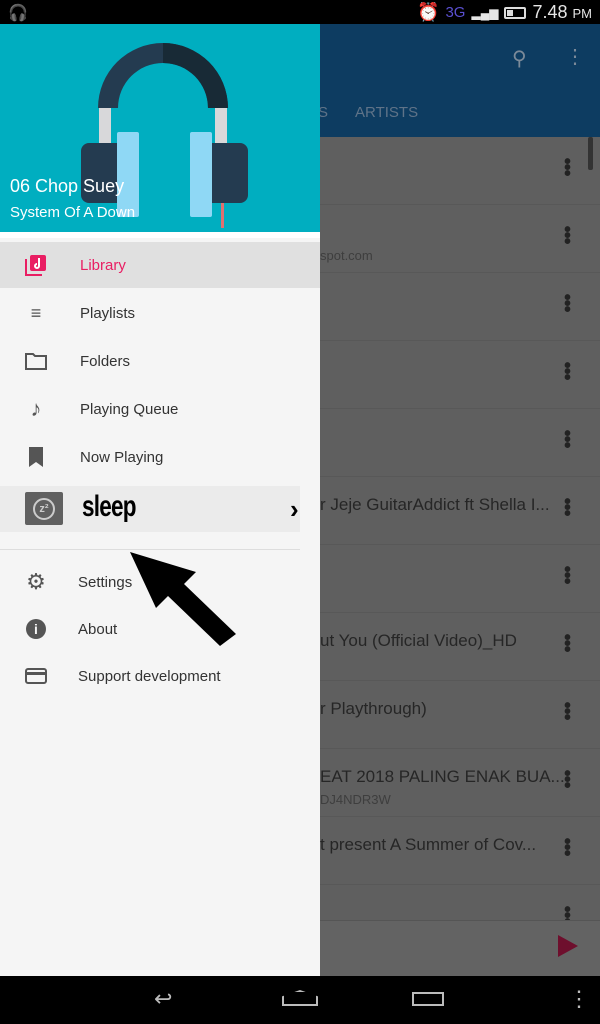  I want to click on sleep-label: sleep, so click(109, 506).